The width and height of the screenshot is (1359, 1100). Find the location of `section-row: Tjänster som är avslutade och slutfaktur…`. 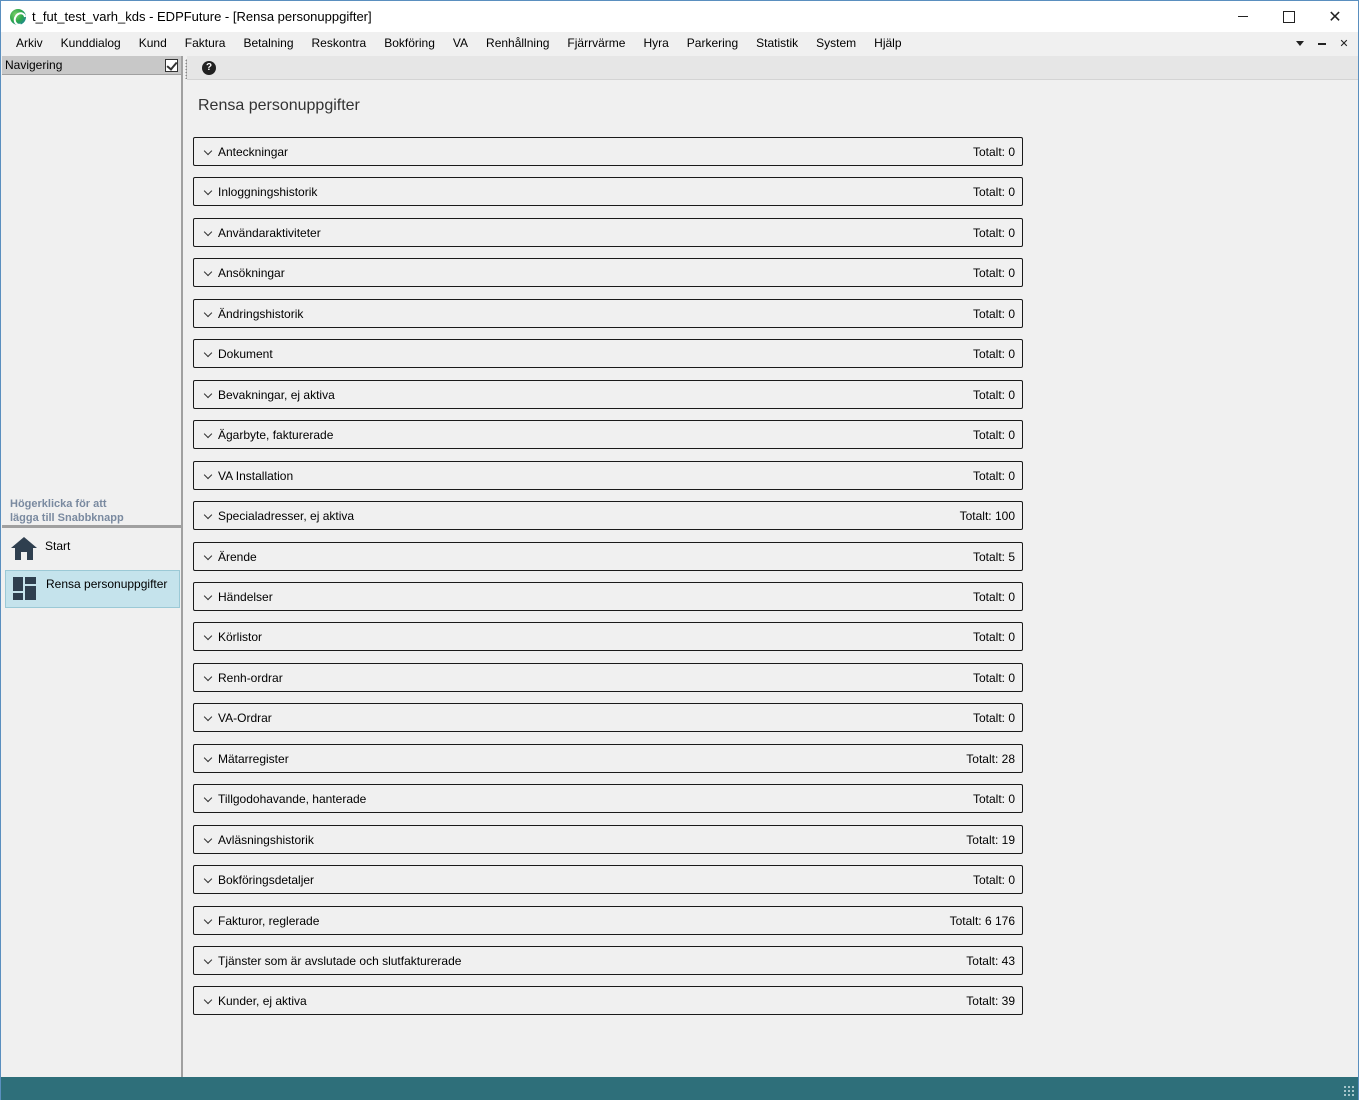

section-row: Tjänster som är avslutade och slutfaktur… is located at coordinates (608, 960).